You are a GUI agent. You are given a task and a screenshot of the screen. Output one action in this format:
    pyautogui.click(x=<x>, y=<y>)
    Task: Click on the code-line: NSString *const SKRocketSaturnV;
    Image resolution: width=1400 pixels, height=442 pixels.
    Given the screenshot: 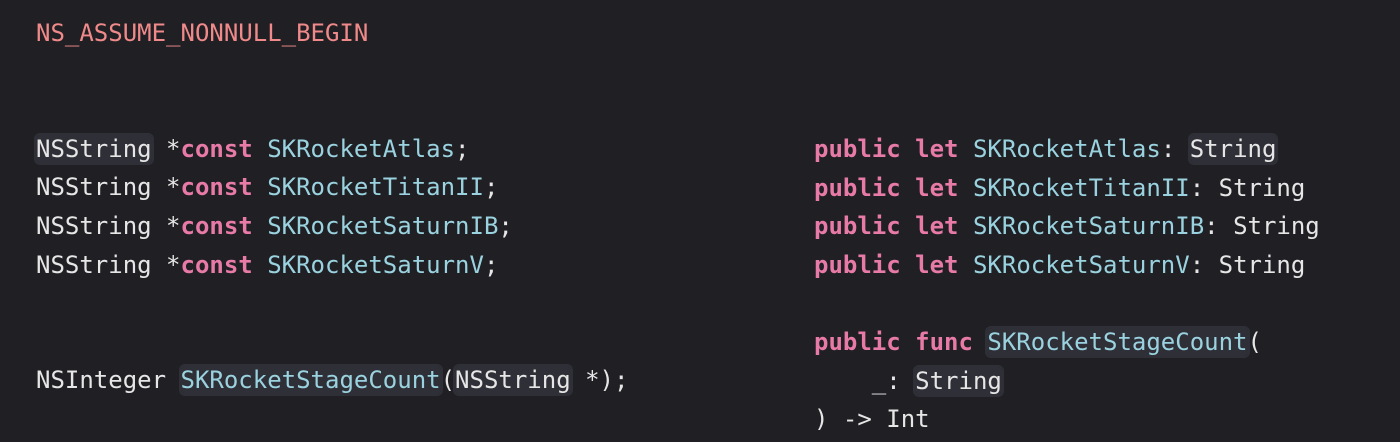 What is the action you would take?
    pyautogui.click(x=332, y=265)
    